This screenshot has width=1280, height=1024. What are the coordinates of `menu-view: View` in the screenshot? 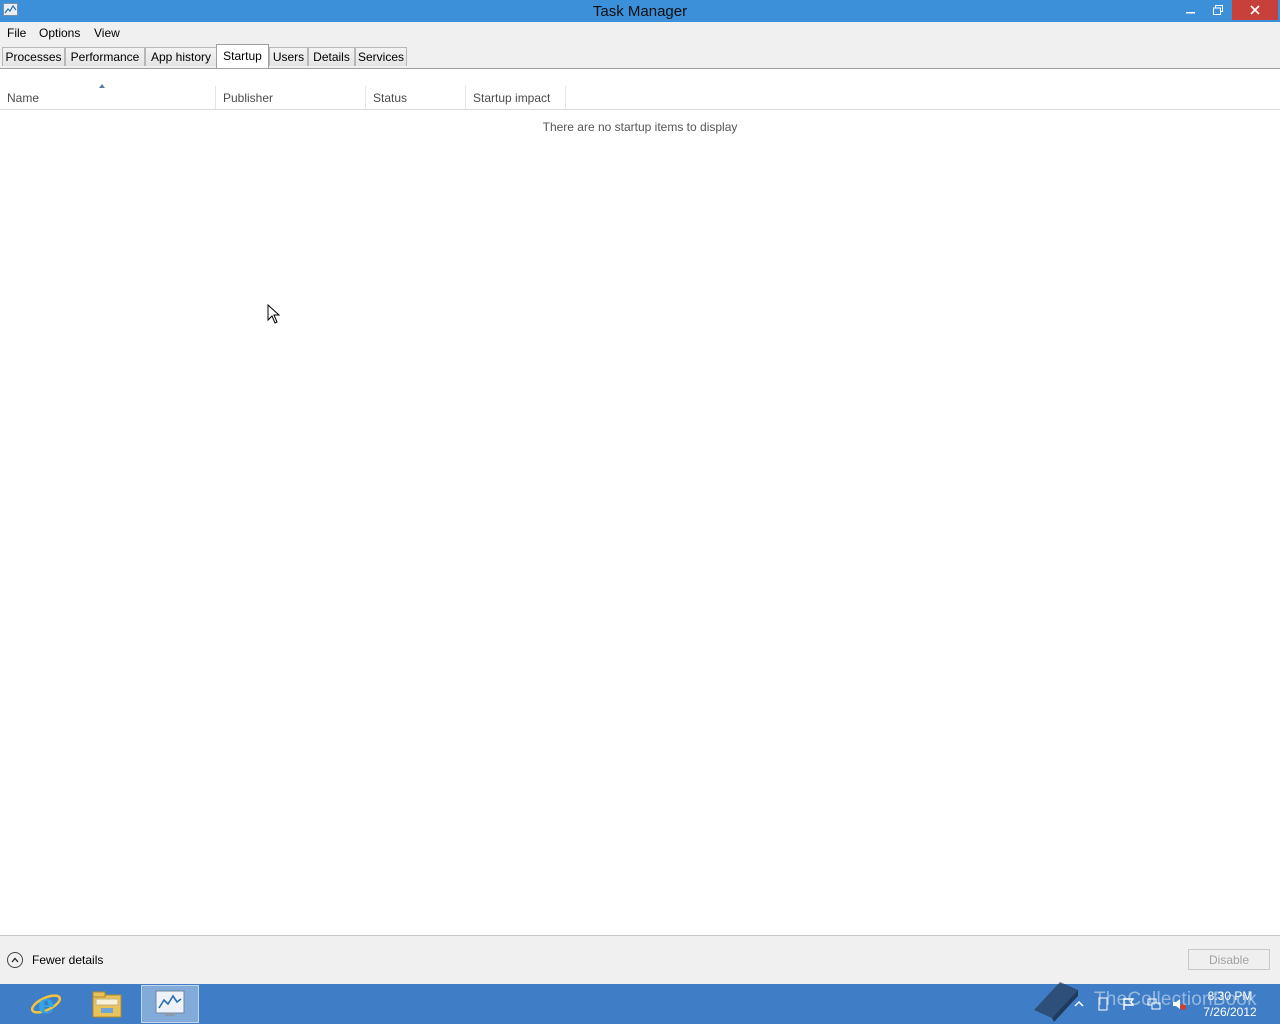 It's located at (107, 33).